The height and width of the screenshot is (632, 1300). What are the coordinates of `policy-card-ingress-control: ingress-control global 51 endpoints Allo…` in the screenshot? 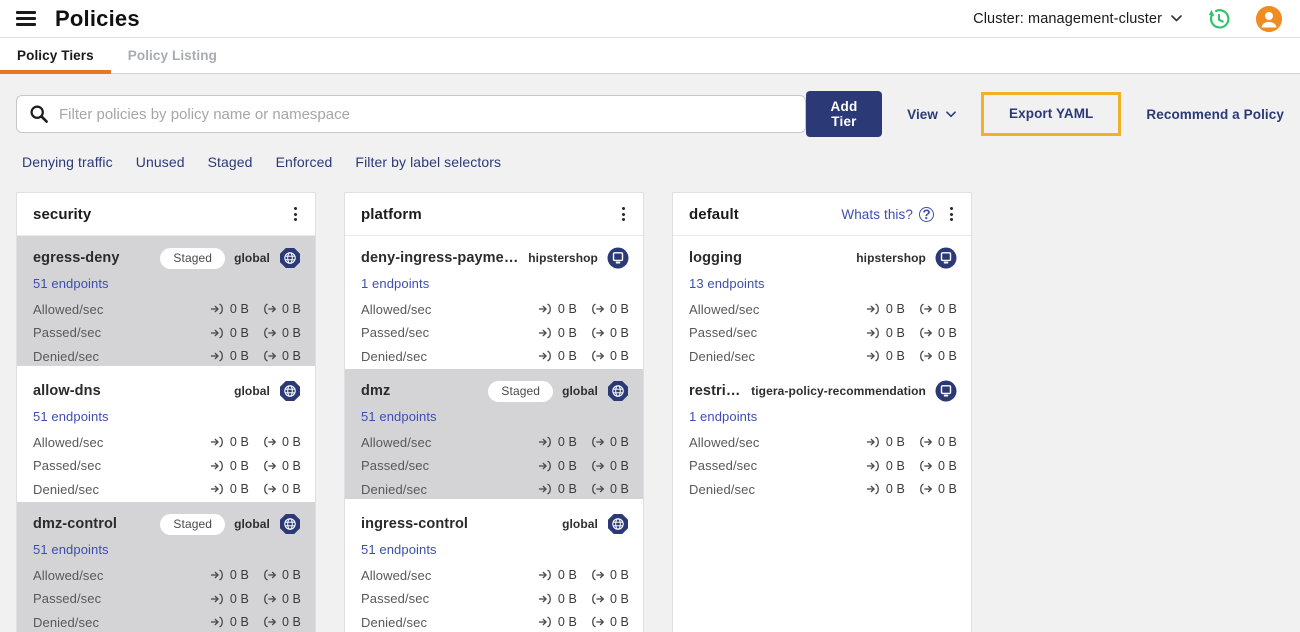 It's located at (494, 567).